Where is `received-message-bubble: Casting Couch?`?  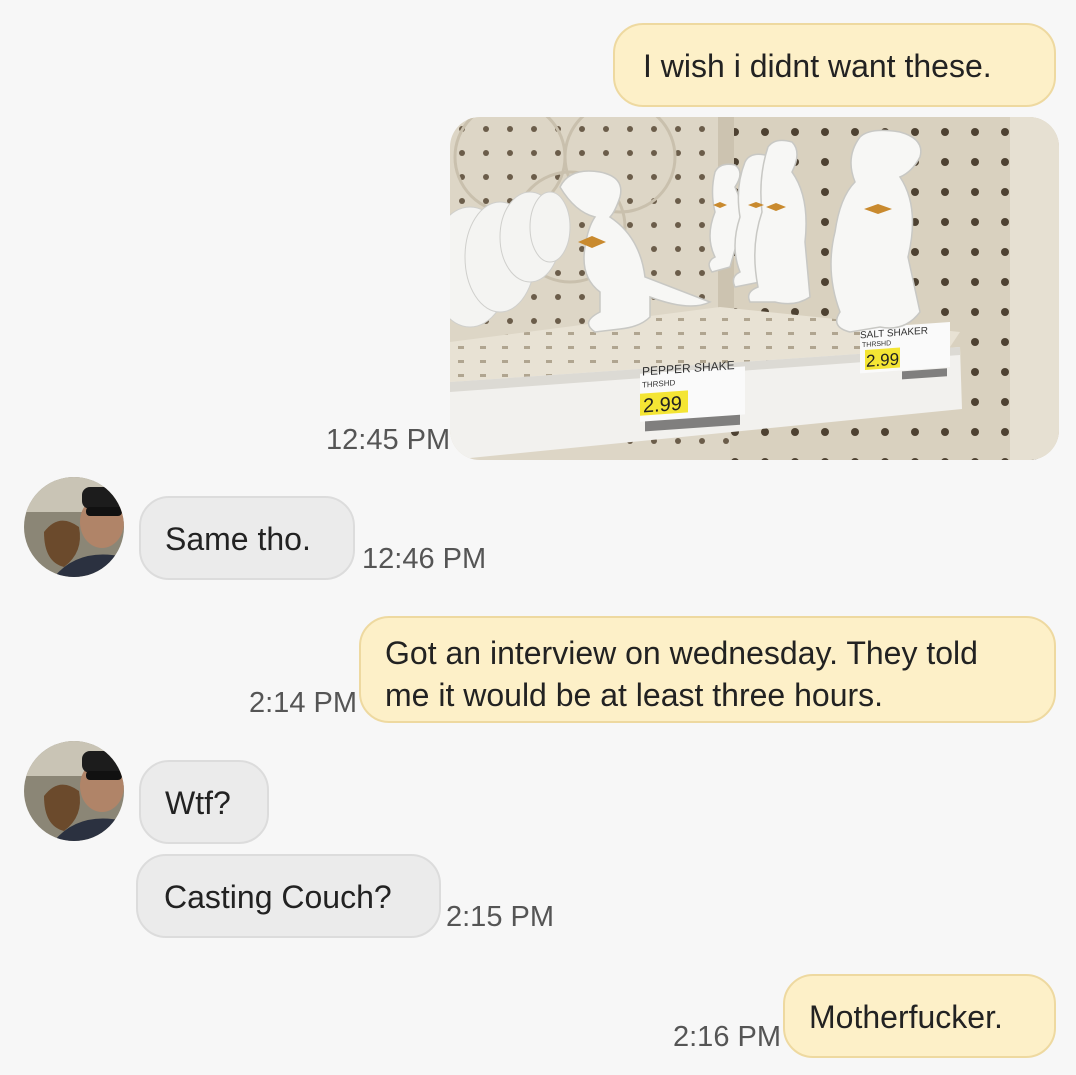
received-message-bubble: Casting Couch? is located at coordinates (288, 896).